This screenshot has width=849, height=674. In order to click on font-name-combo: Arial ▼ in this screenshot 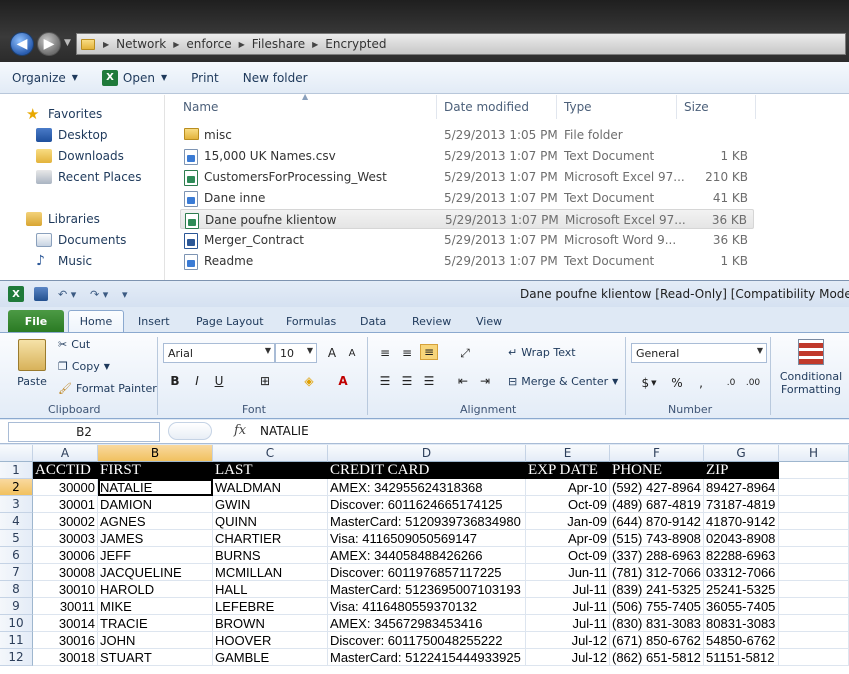, I will do `click(219, 353)`.